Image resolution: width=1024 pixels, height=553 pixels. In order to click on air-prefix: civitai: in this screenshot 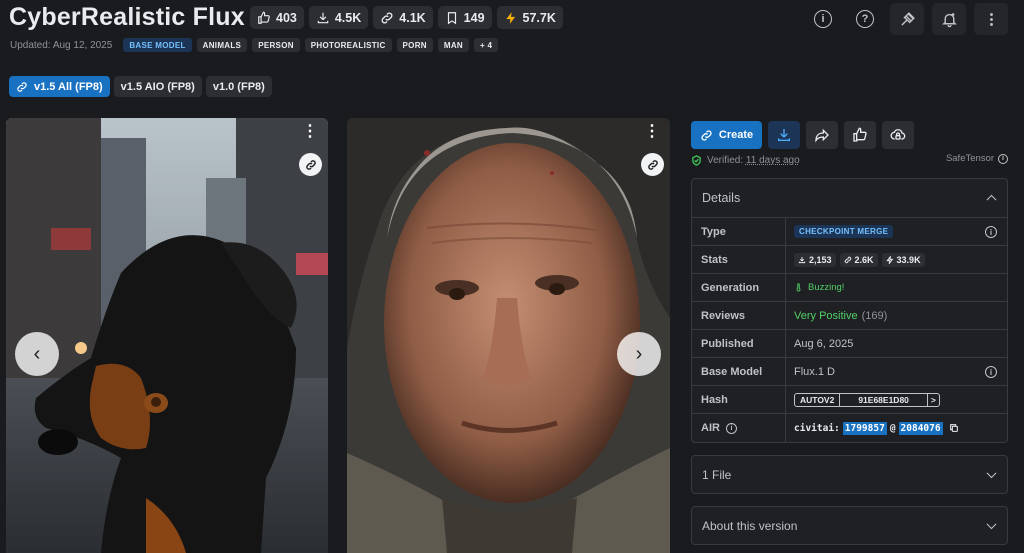, I will do `click(817, 428)`.